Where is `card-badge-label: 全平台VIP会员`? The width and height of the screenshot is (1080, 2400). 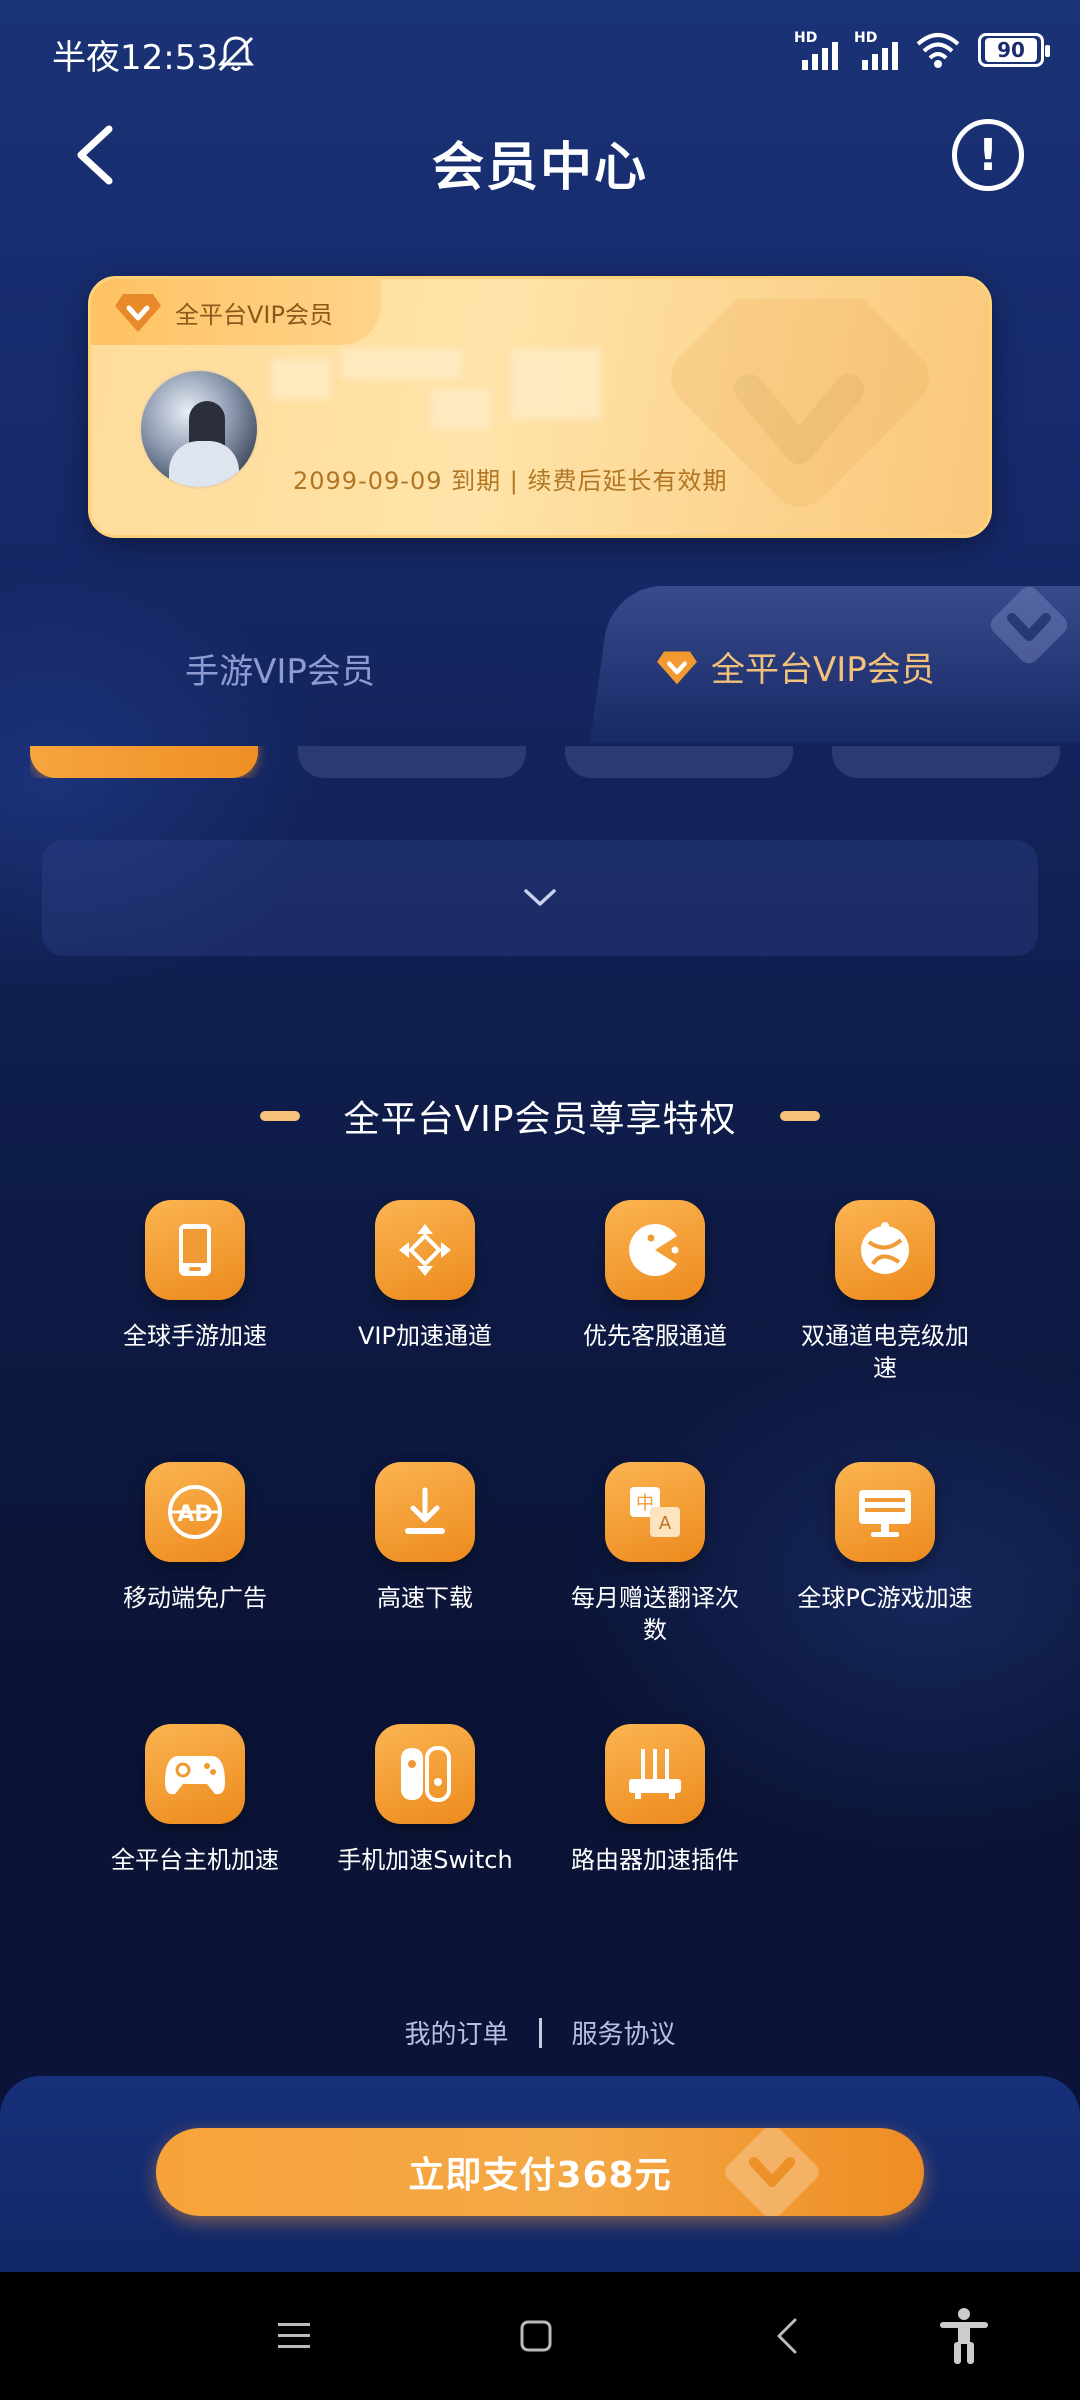 card-badge-label: 全平台VIP会员 is located at coordinates (254, 314).